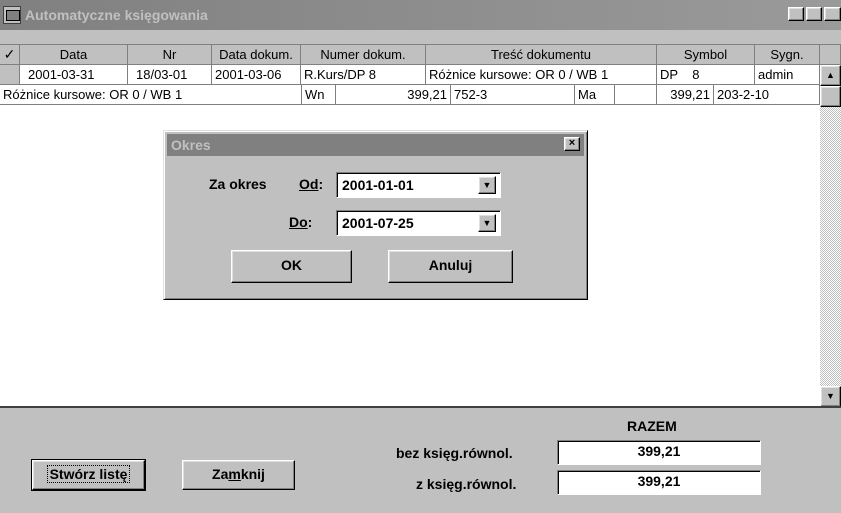 The height and width of the screenshot is (513, 841). Describe the element at coordinates (234, 474) in the screenshot. I see `close-label-b: m` at that location.